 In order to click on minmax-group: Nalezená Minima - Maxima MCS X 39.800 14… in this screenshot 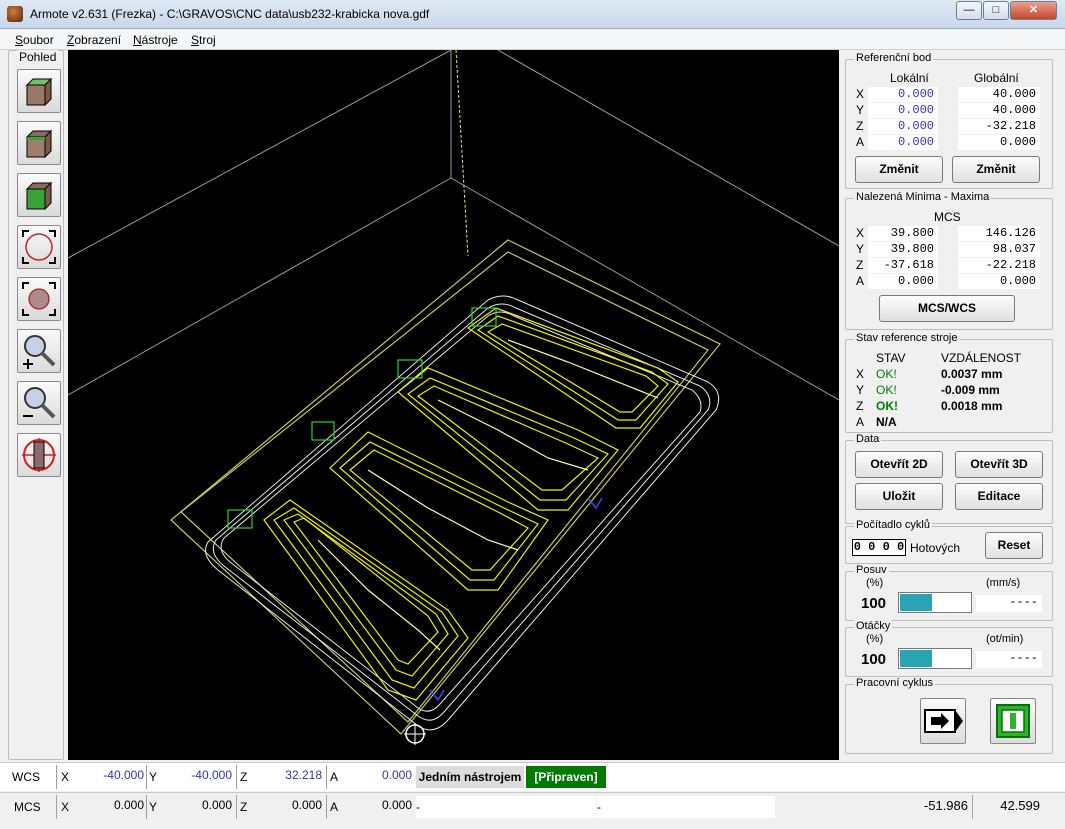, I will do `click(949, 260)`.